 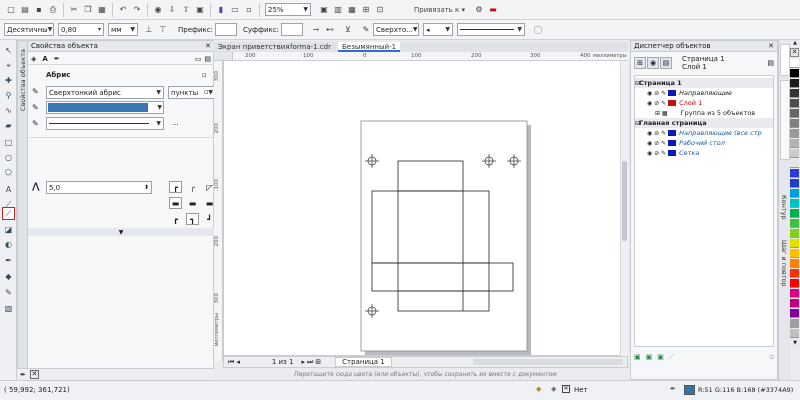 I want to click on om-show-properties-icon: ⊞, so click(x=640, y=63).